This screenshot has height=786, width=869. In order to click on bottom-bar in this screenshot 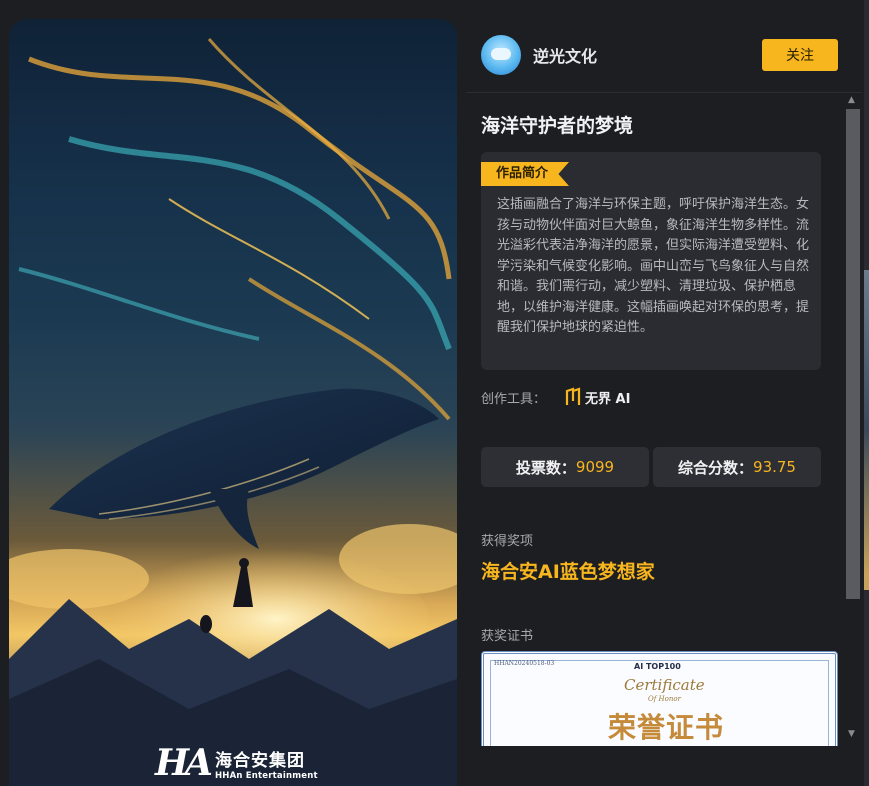, I will do `click(665, 766)`.